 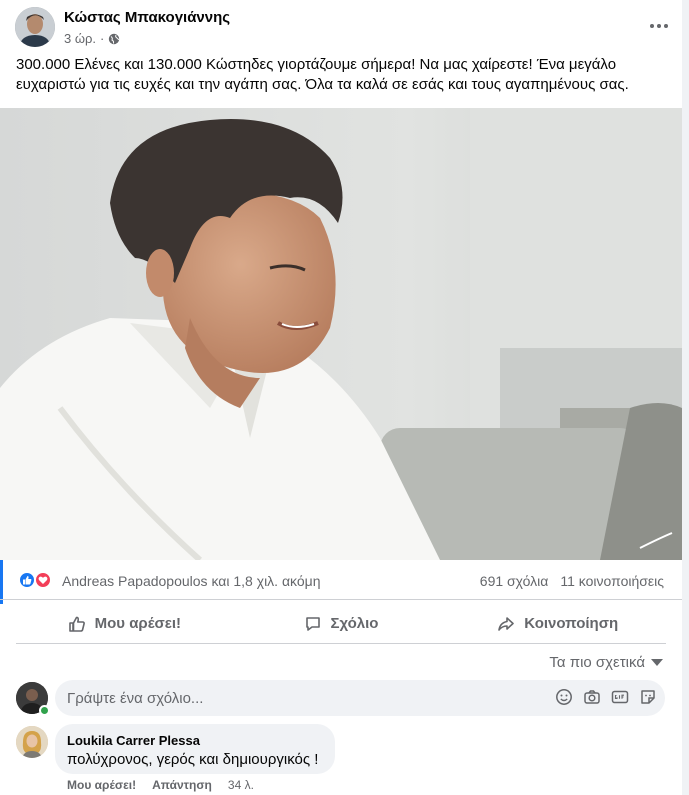 I want to click on globe-icon, so click(x=114, y=39).